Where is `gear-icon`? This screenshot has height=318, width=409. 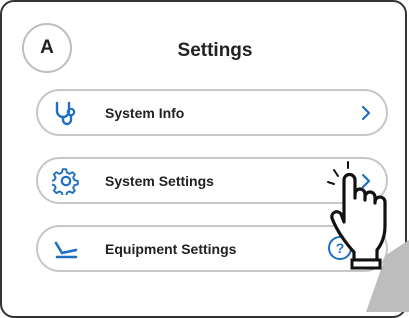 gear-icon is located at coordinates (65, 181).